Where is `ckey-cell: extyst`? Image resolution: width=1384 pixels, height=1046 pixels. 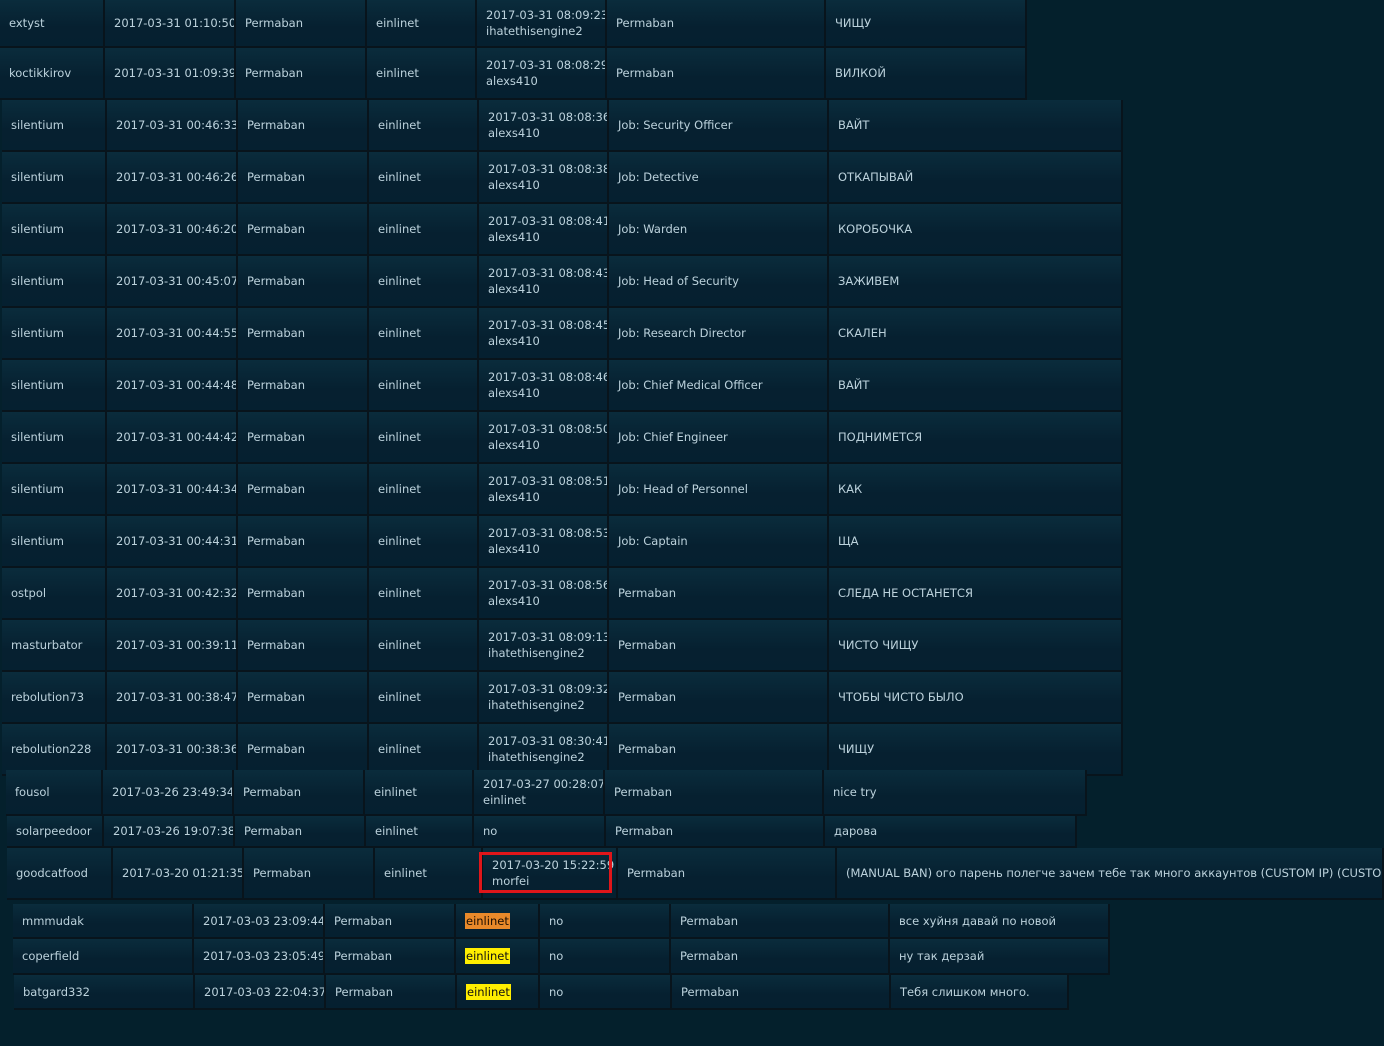 ckey-cell: extyst is located at coordinates (52, 24).